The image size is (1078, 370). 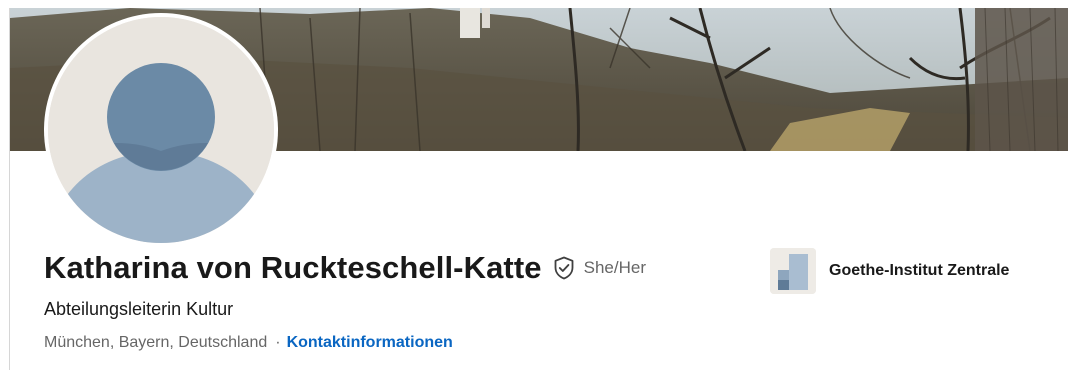 I want to click on default-avatar-icon, so click(x=161, y=130).